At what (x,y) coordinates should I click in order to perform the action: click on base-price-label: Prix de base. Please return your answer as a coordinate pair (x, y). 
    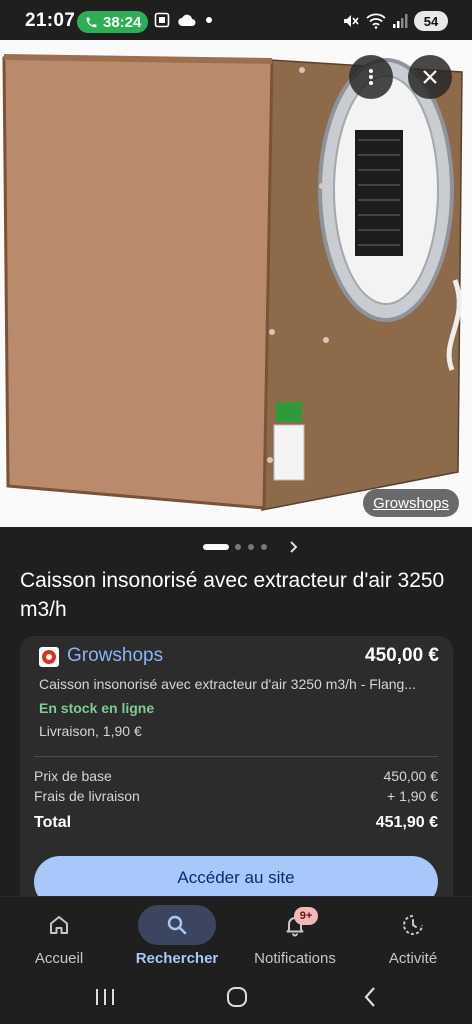
    Looking at the image, I should click on (73, 776).